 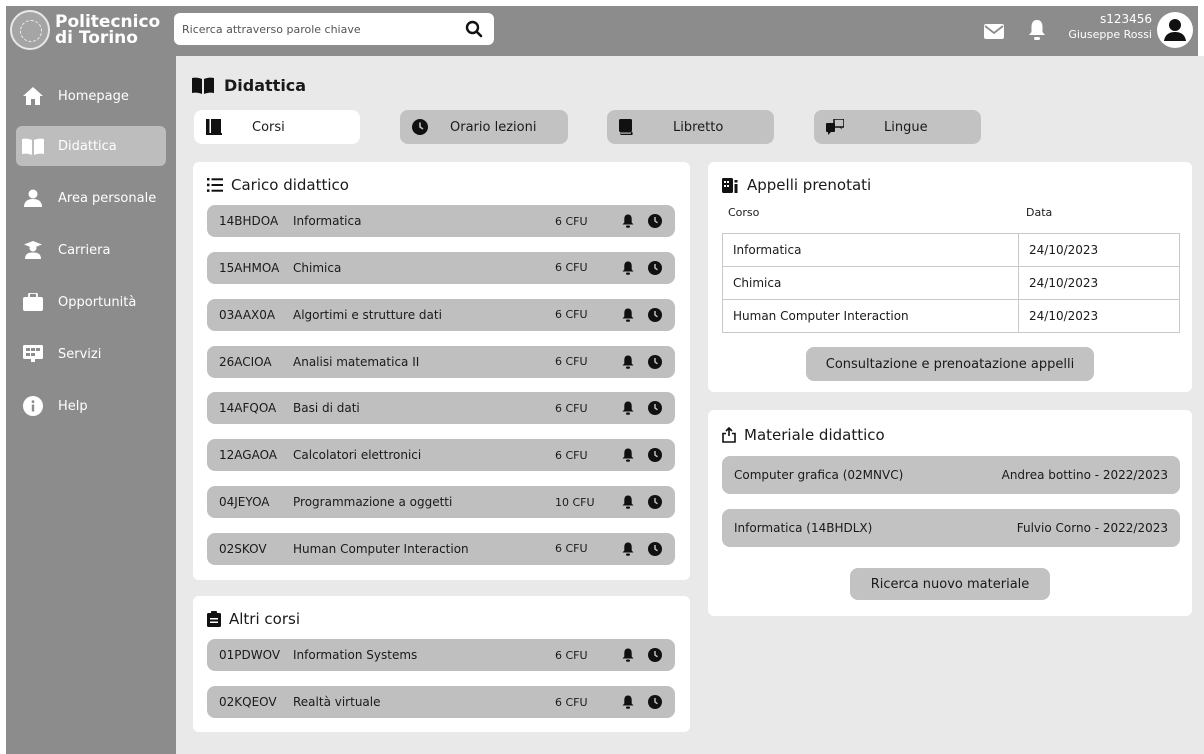 I want to click on table-row: Informatica 24/10/2023, so click(x=951, y=250).